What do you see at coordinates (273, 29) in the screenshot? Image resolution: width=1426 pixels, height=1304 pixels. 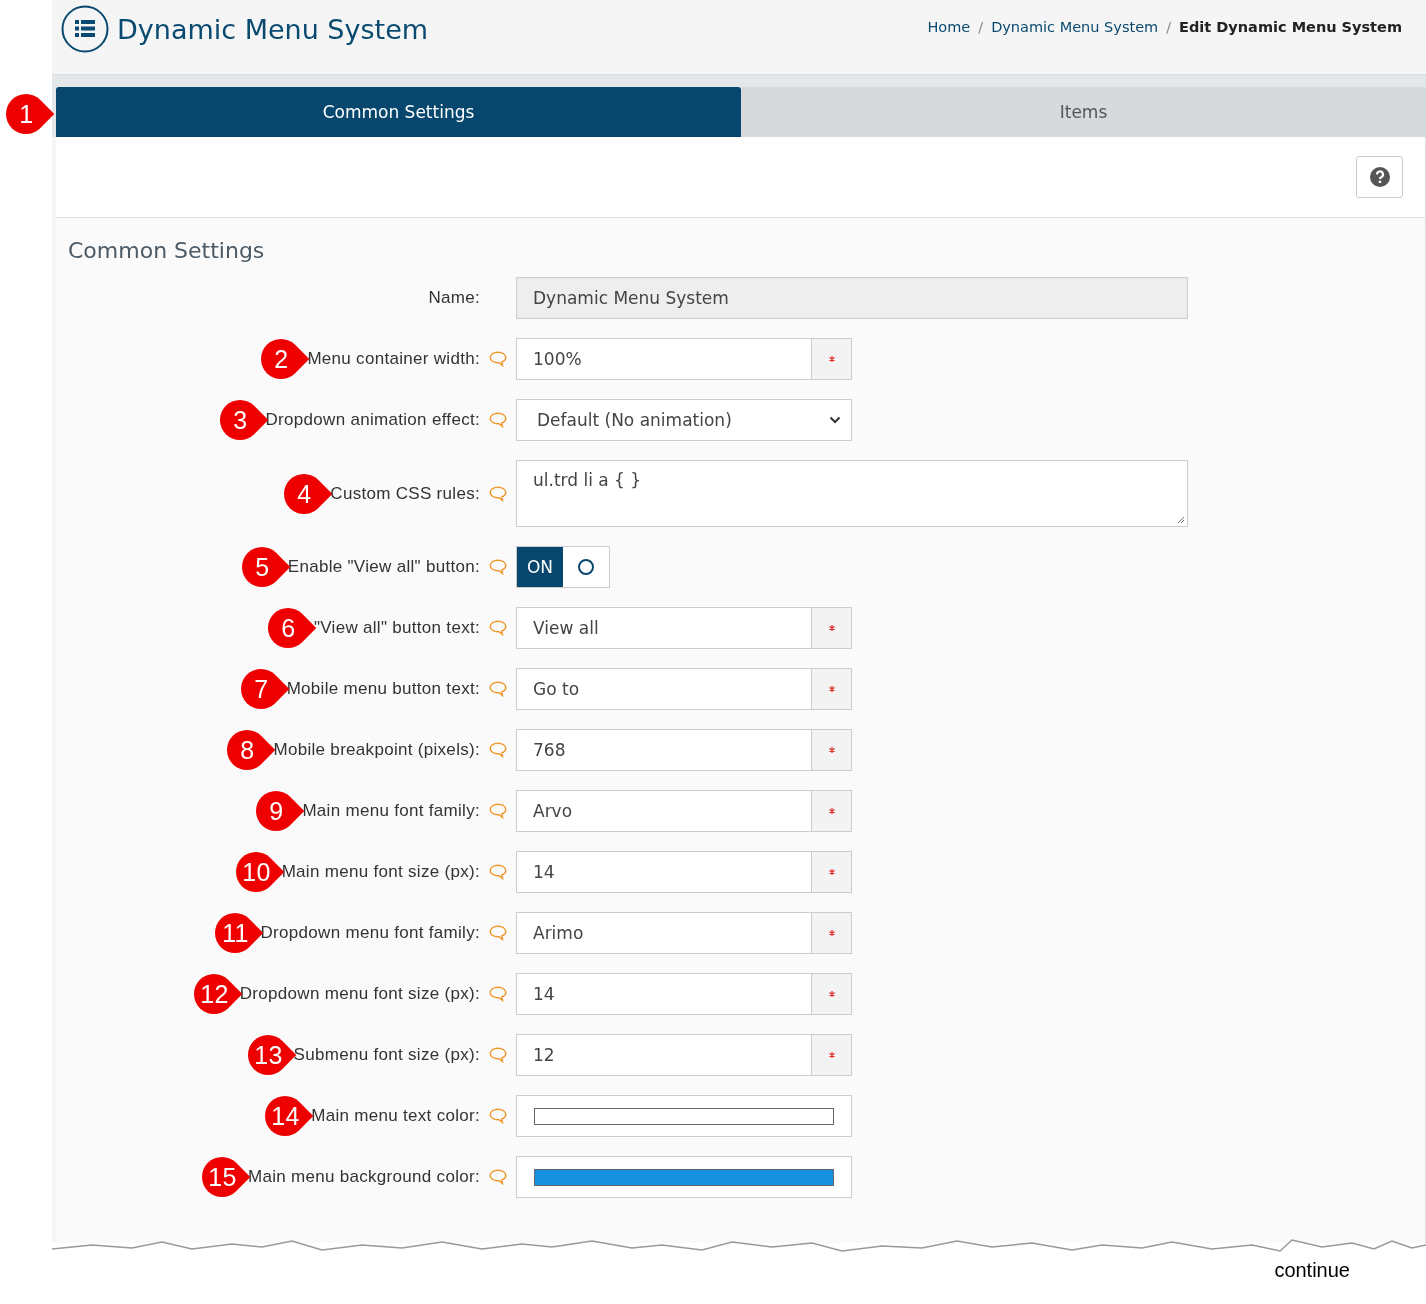 I see `page-title: Dynamic Menu System` at bounding box center [273, 29].